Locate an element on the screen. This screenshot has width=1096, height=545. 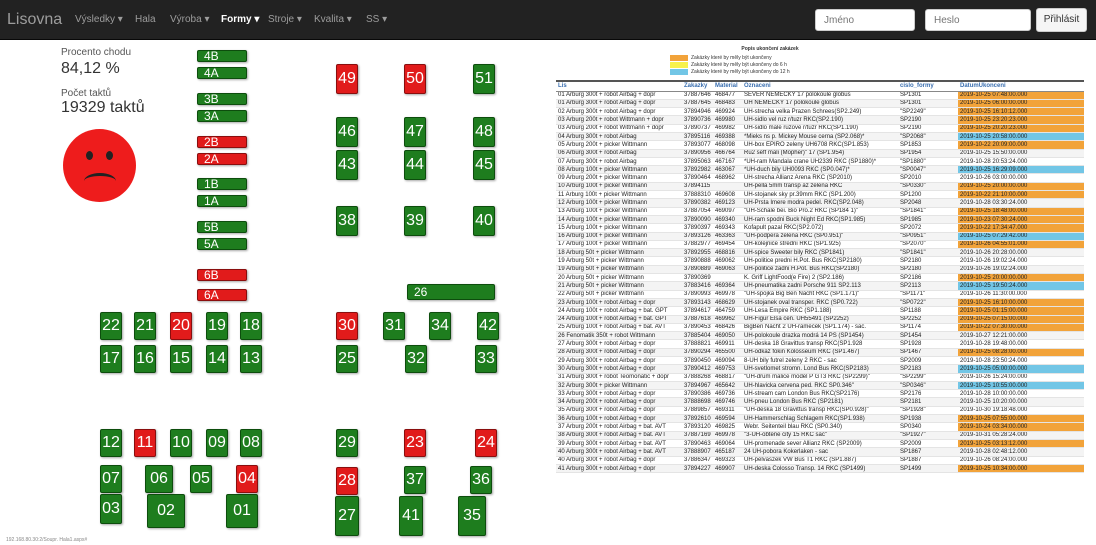
machine-tile-18: 18 is located at coordinates (251, 326).